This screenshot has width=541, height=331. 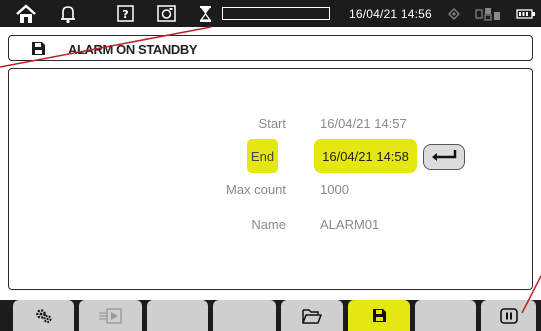 I want to click on function-tab-bar, so click(x=270, y=315).